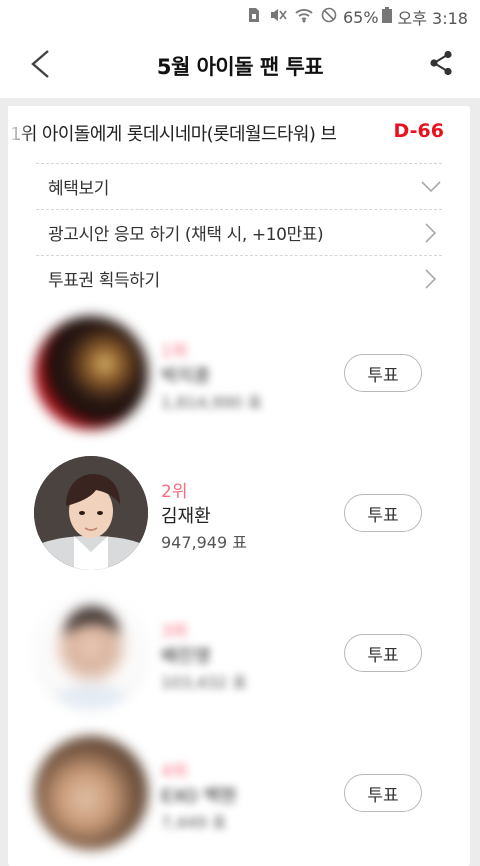 Image resolution: width=480 pixels, height=866 pixels. What do you see at coordinates (174, 632) in the screenshot?
I see `rank-label: 3위` at bounding box center [174, 632].